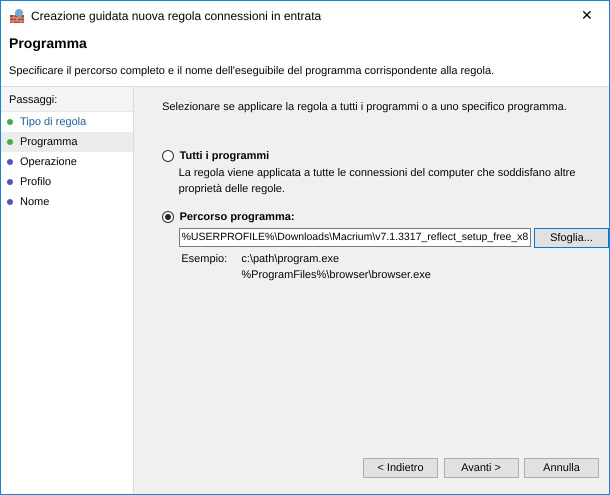  What do you see at coordinates (481, 468) in the screenshot?
I see `wizard-button: Avanti >` at bounding box center [481, 468].